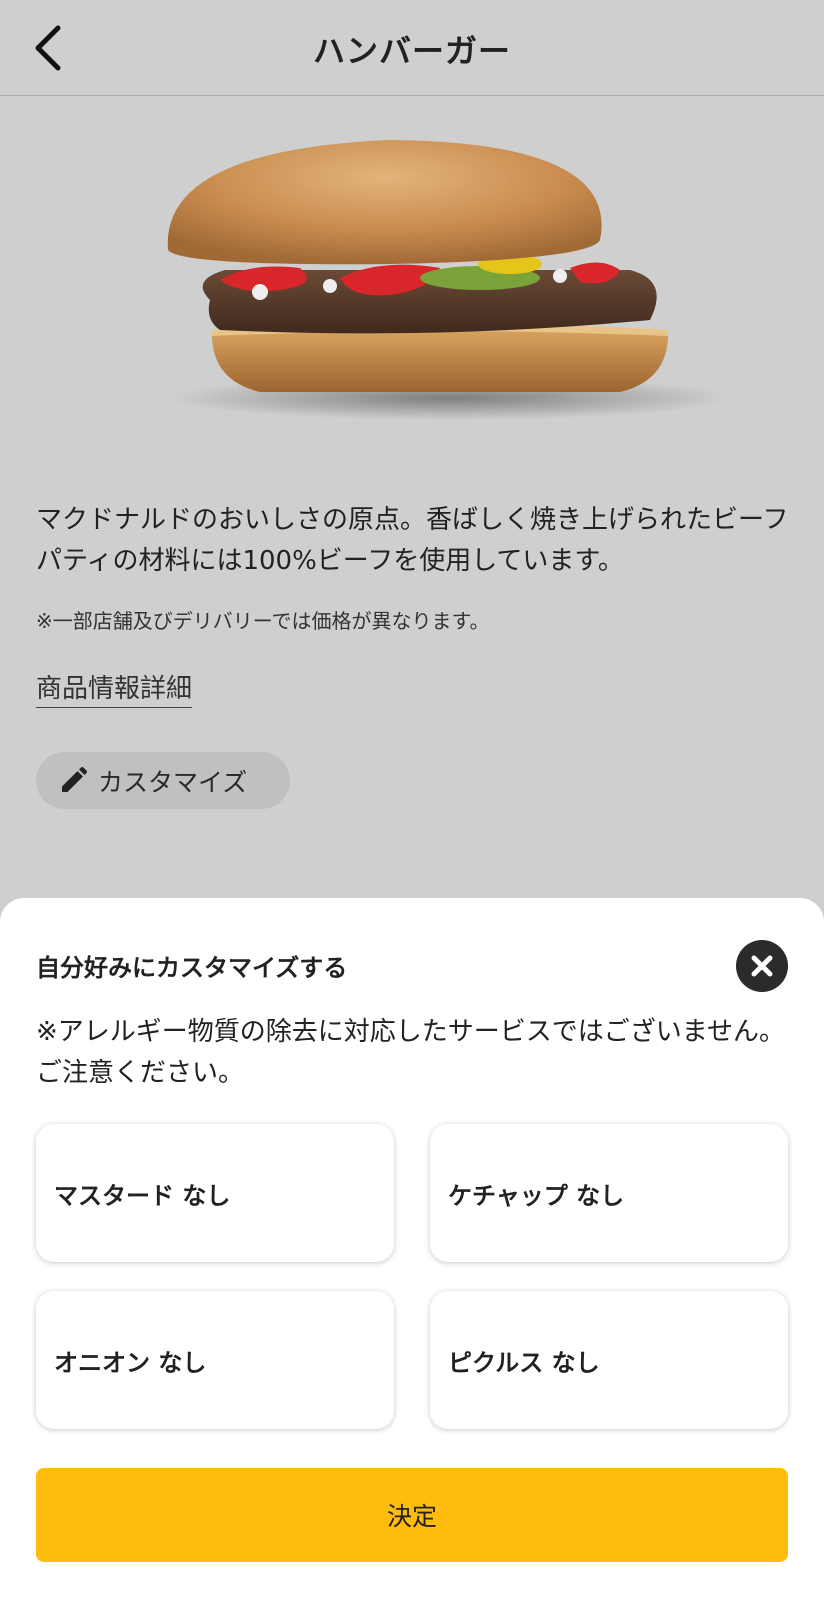 The height and width of the screenshot is (1600, 824). Describe the element at coordinates (173, 782) in the screenshot. I see `customize-label: カスタマイズ` at that location.